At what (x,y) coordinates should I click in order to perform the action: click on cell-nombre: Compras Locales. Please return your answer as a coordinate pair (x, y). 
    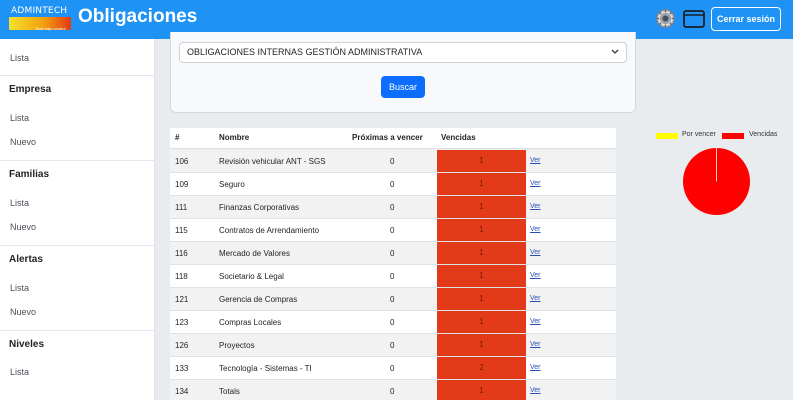
    Looking at the image, I should click on (250, 322).